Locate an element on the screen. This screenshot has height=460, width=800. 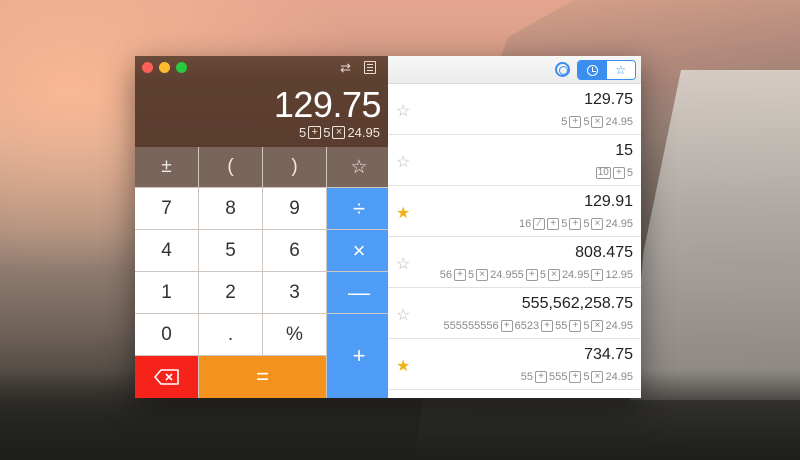
digit-5-key: 5 is located at coordinates (230, 250).